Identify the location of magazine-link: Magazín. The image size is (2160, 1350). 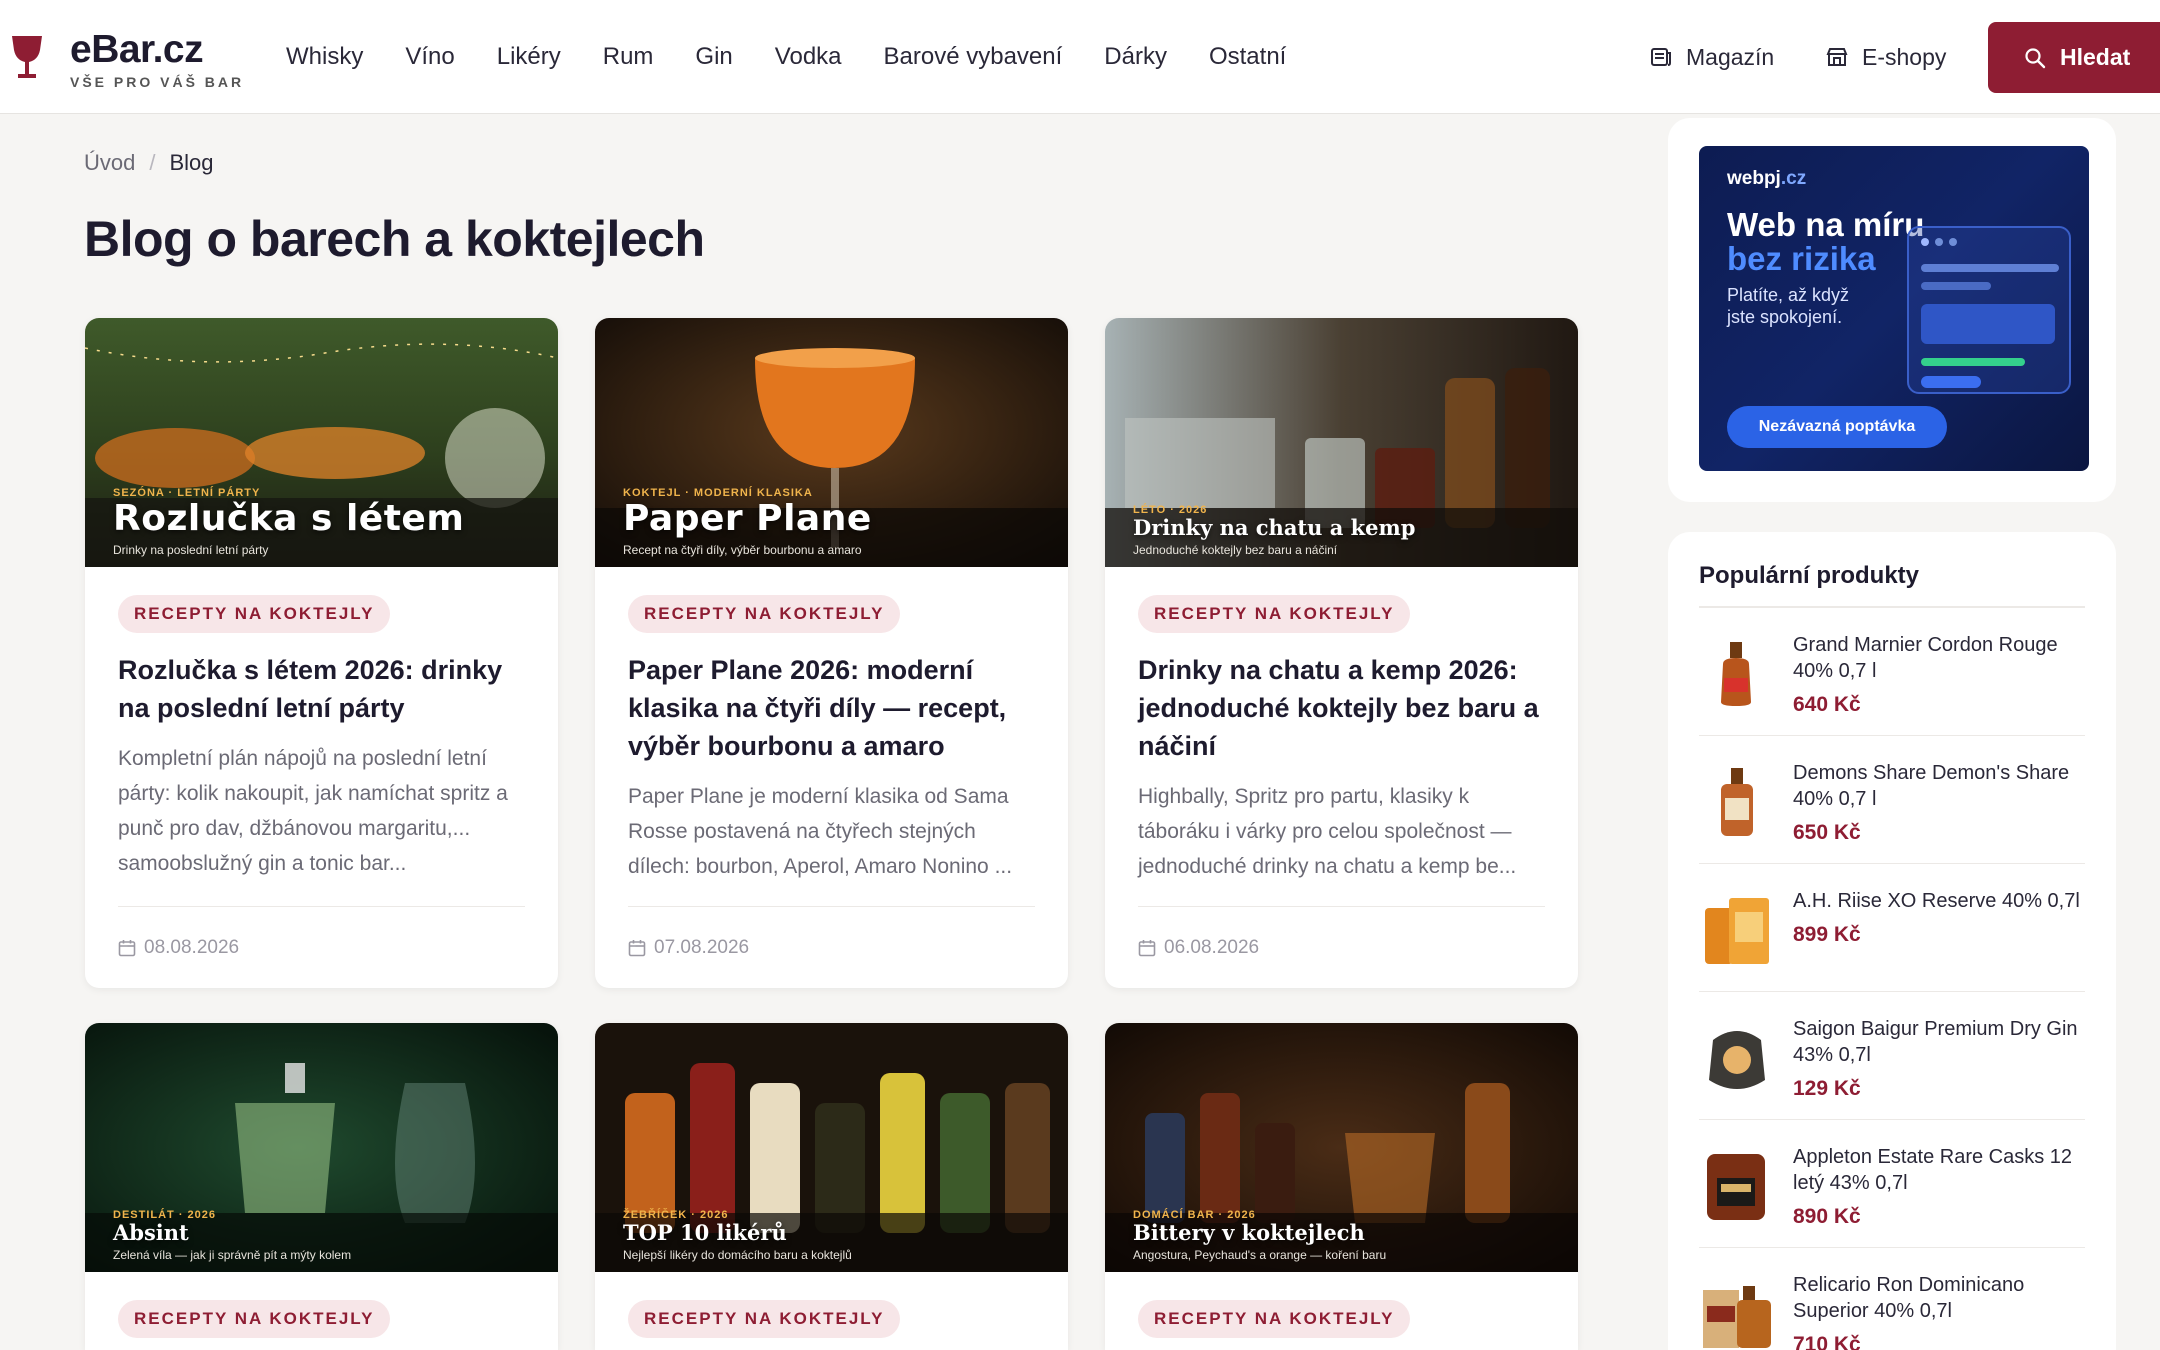
(1712, 57).